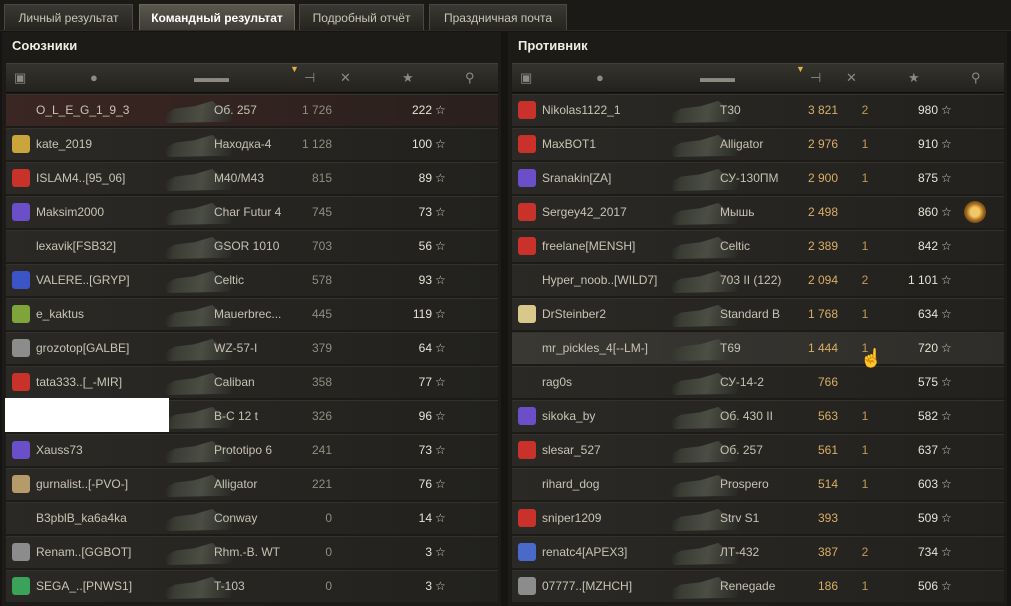 The width and height of the screenshot is (1011, 606). I want to click on player-name: sikoka_by, so click(617, 416).